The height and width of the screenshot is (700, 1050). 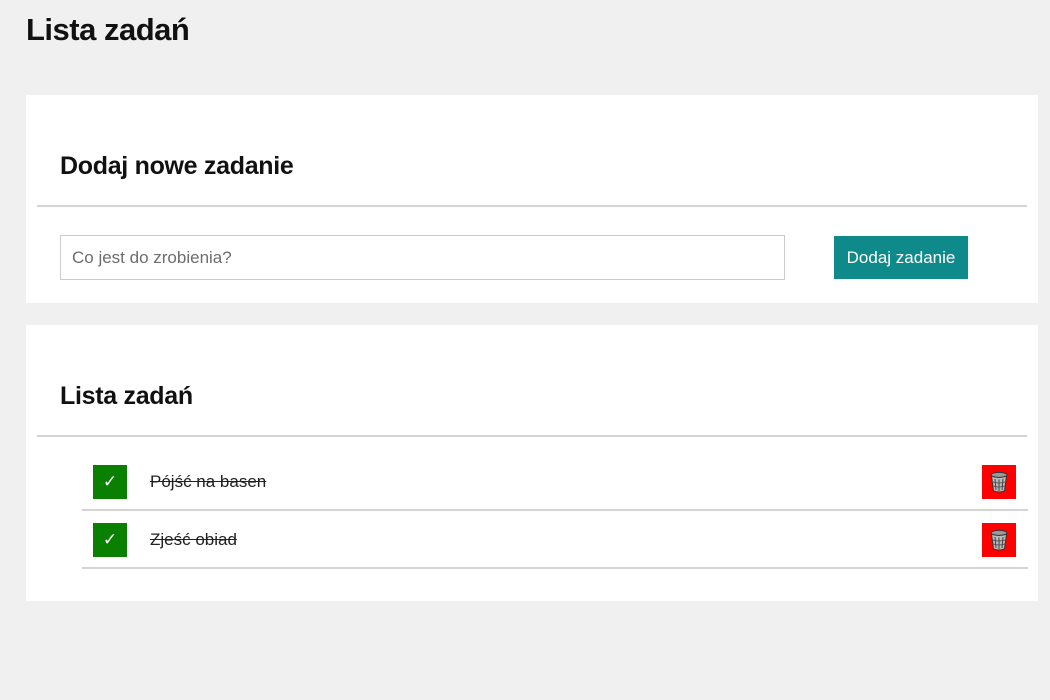 I want to click on add-task-divider, so click(x=532, y=206).